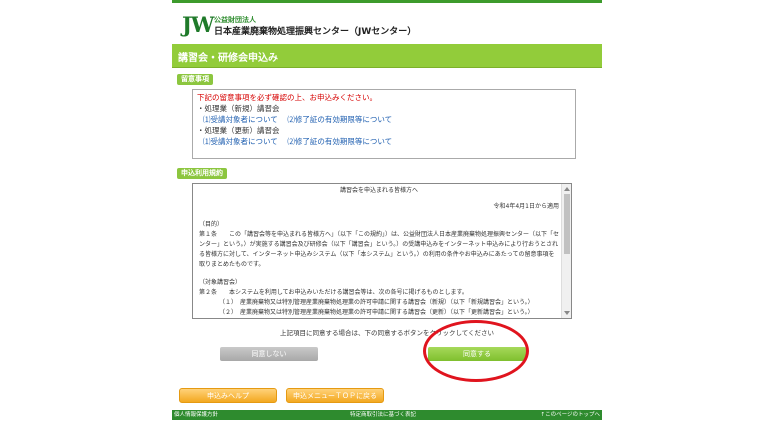 This screenshot has height=439, width=780. Describe the element at coordinates (238, 108) in the screenshot. I see `course-new-label: ・処理業（新規）講習会` at that location.